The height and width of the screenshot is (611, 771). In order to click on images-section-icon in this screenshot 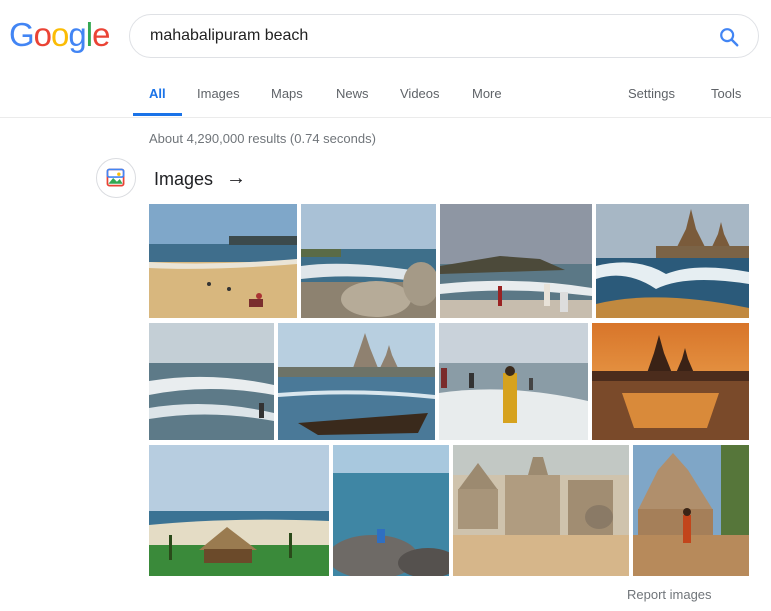, I will do `click(116, 178)`.